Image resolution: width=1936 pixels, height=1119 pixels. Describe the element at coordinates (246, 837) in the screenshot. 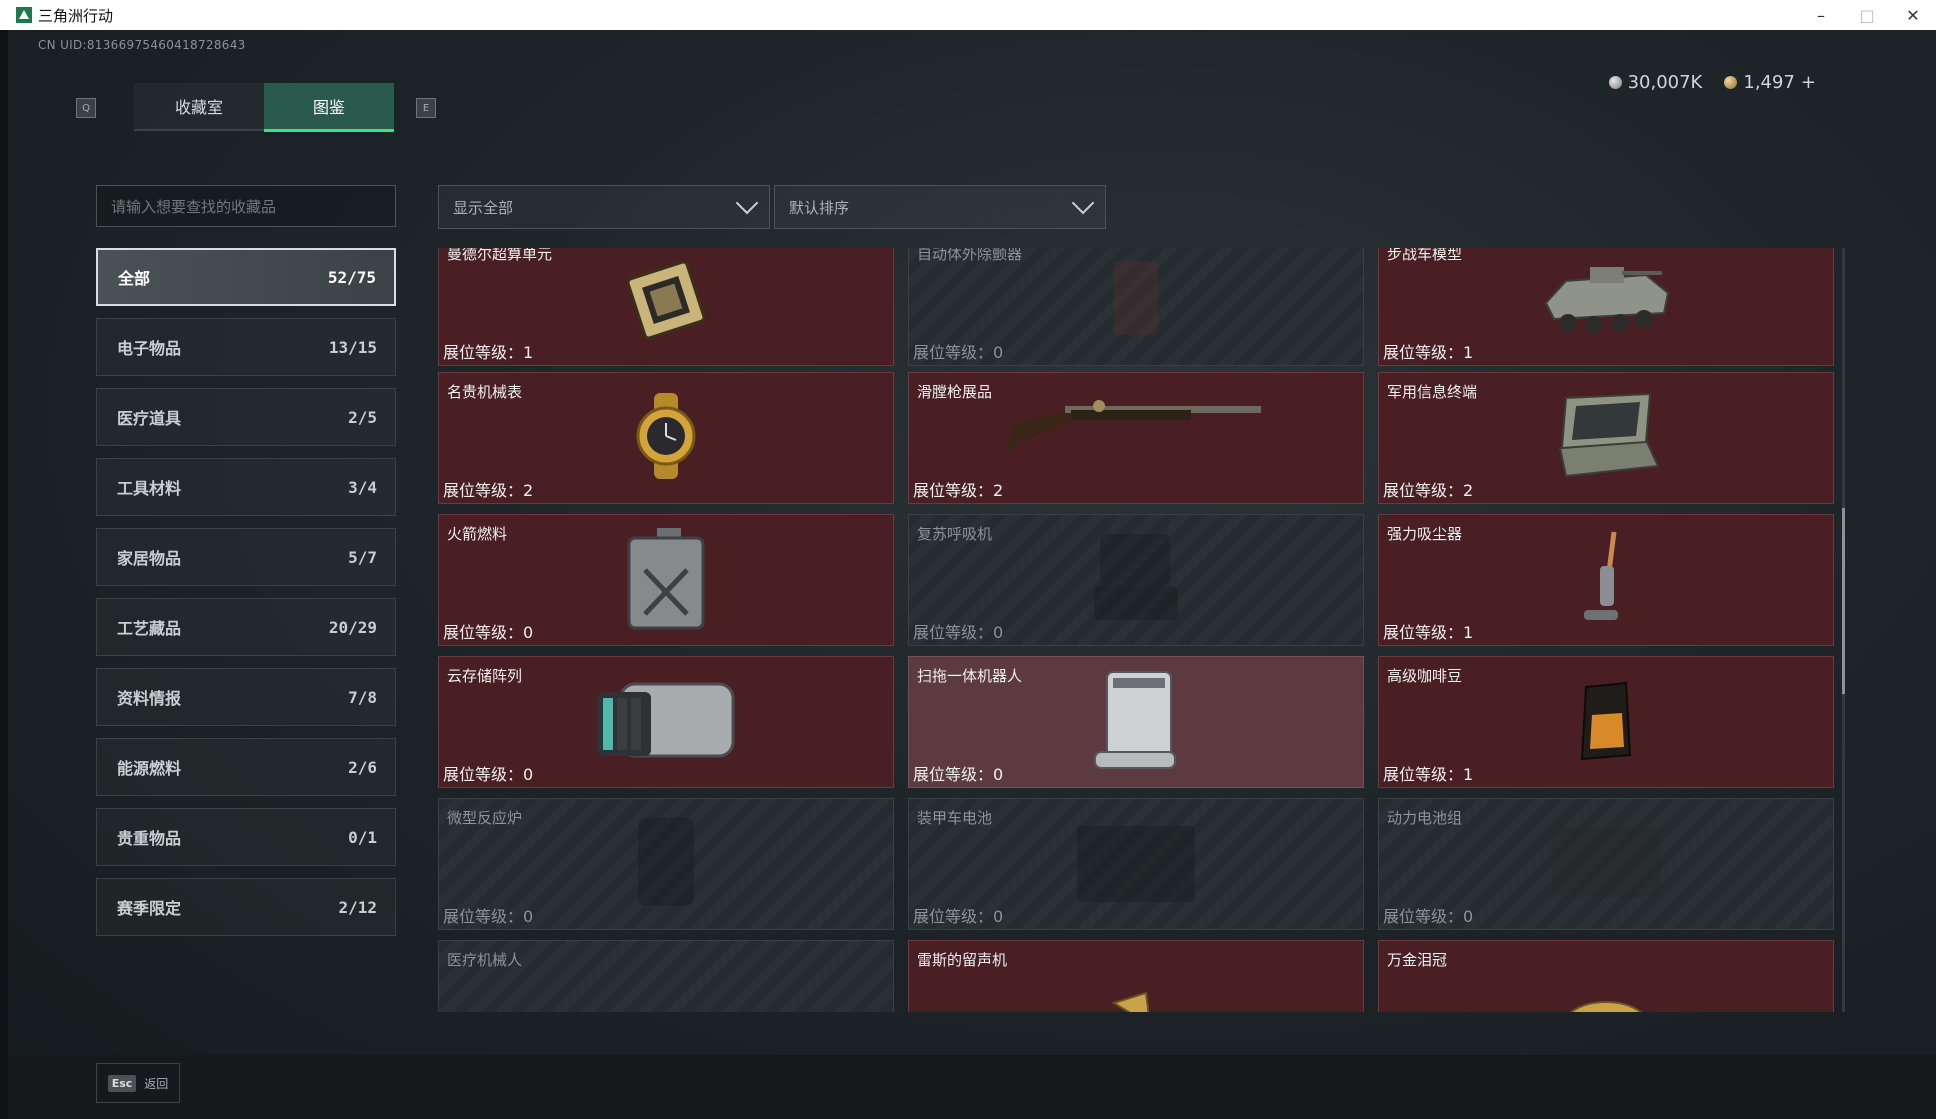

I see `category-valuables: 贵重物品 0/1` at that location.